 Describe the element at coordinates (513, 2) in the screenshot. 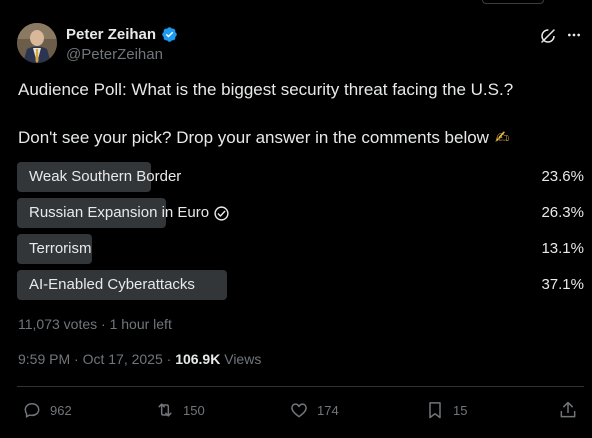

I see `top-edge-tab` at that location.